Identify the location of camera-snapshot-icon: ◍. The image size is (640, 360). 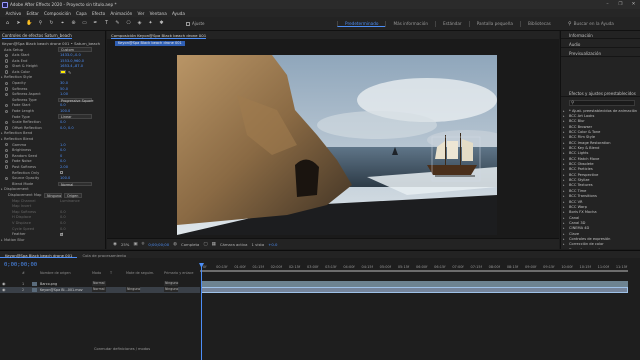
(175, 244).